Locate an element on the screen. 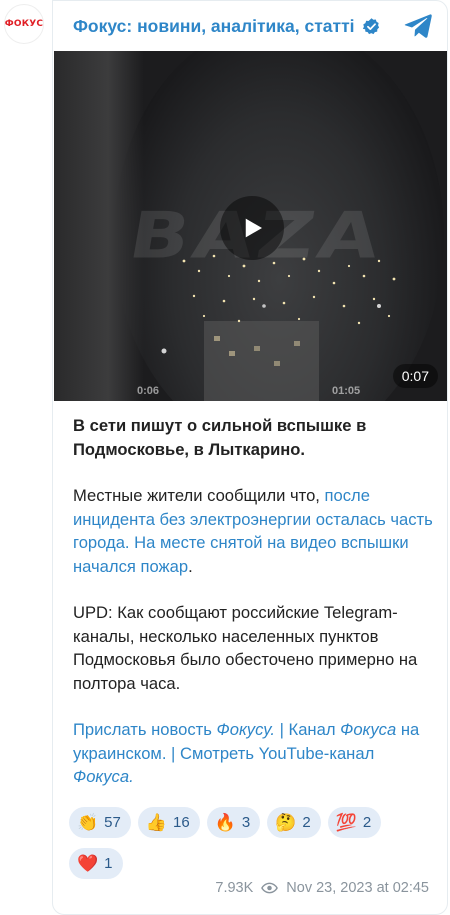 Image resolution: width=450 pixels, height=915 pixels. post-header: Фокус: новини, аналітика, статті is located at coordinates (250, 26).